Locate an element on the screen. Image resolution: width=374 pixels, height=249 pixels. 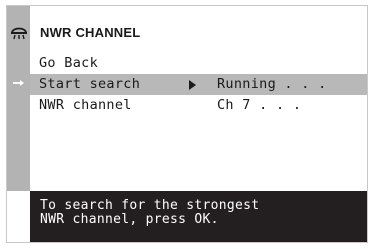
right-arrow-icon is located at coordinates (19, 83).